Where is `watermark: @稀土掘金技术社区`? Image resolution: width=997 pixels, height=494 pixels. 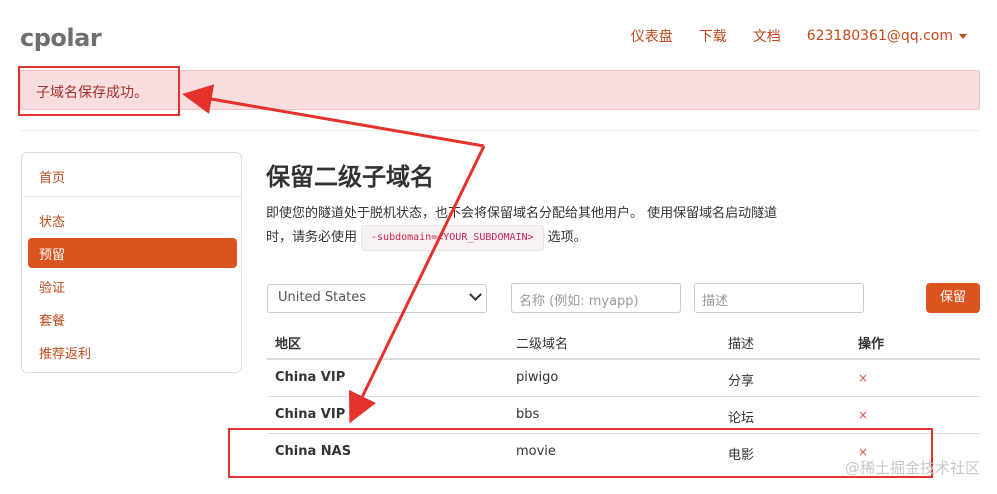
watermark: @稀土掘金技术社区 is located at coordinates (912, 468).